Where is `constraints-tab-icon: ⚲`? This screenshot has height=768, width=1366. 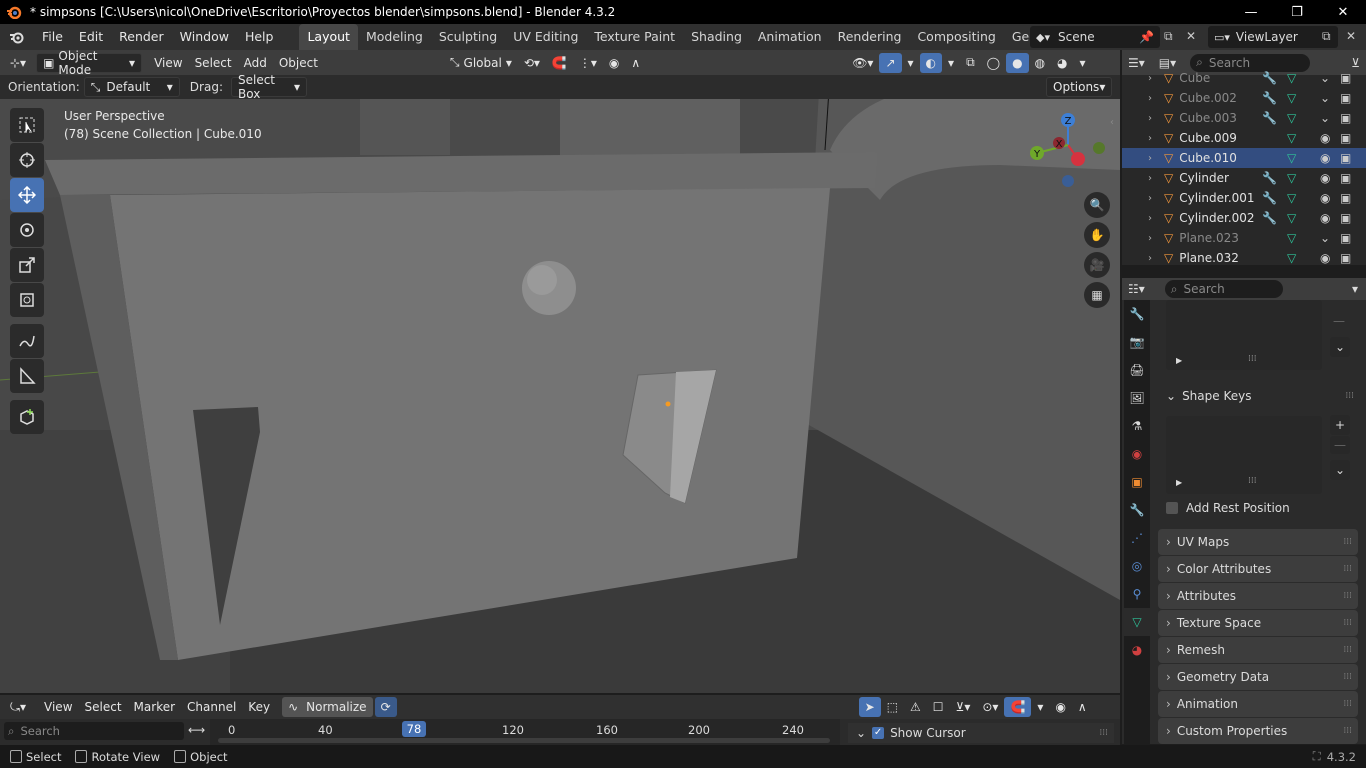 constraints-tab-icon: ⚲ is located at coordinates (1137, 594).